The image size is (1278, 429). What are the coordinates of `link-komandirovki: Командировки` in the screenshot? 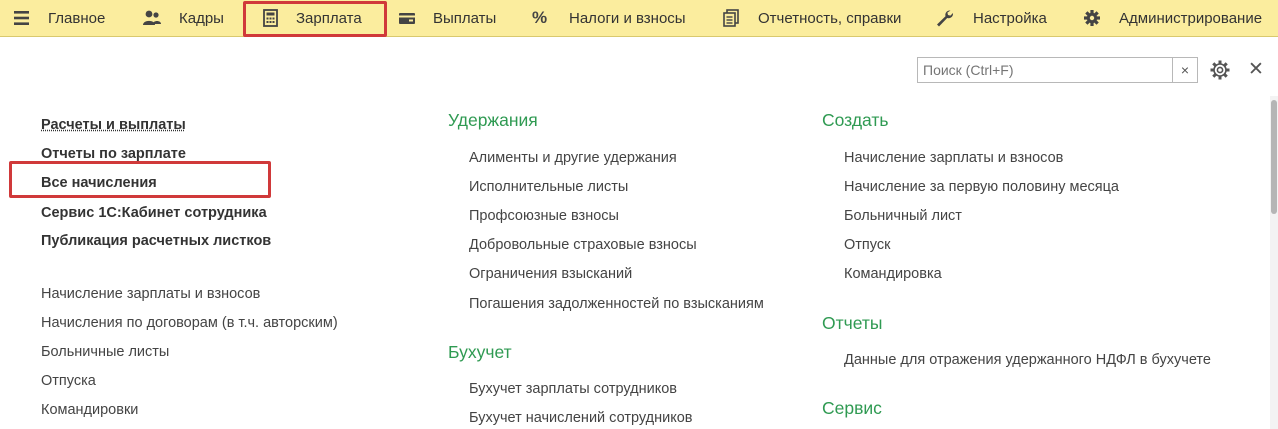 It's located at (89, 410).